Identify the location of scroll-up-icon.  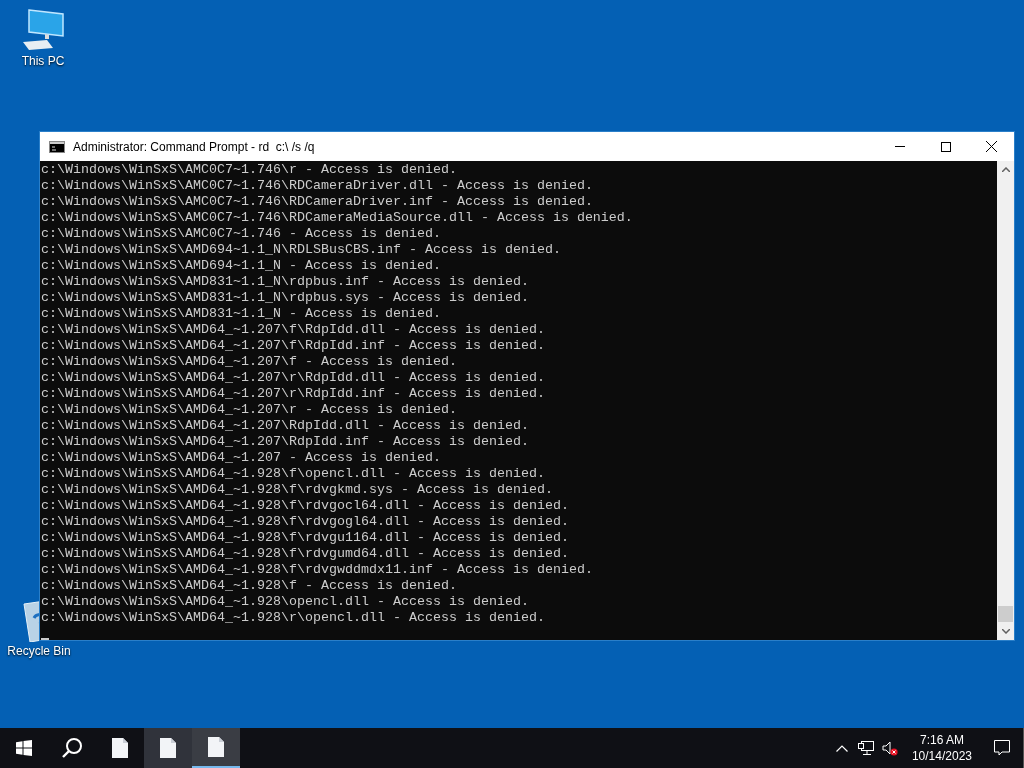
(1005, 169).